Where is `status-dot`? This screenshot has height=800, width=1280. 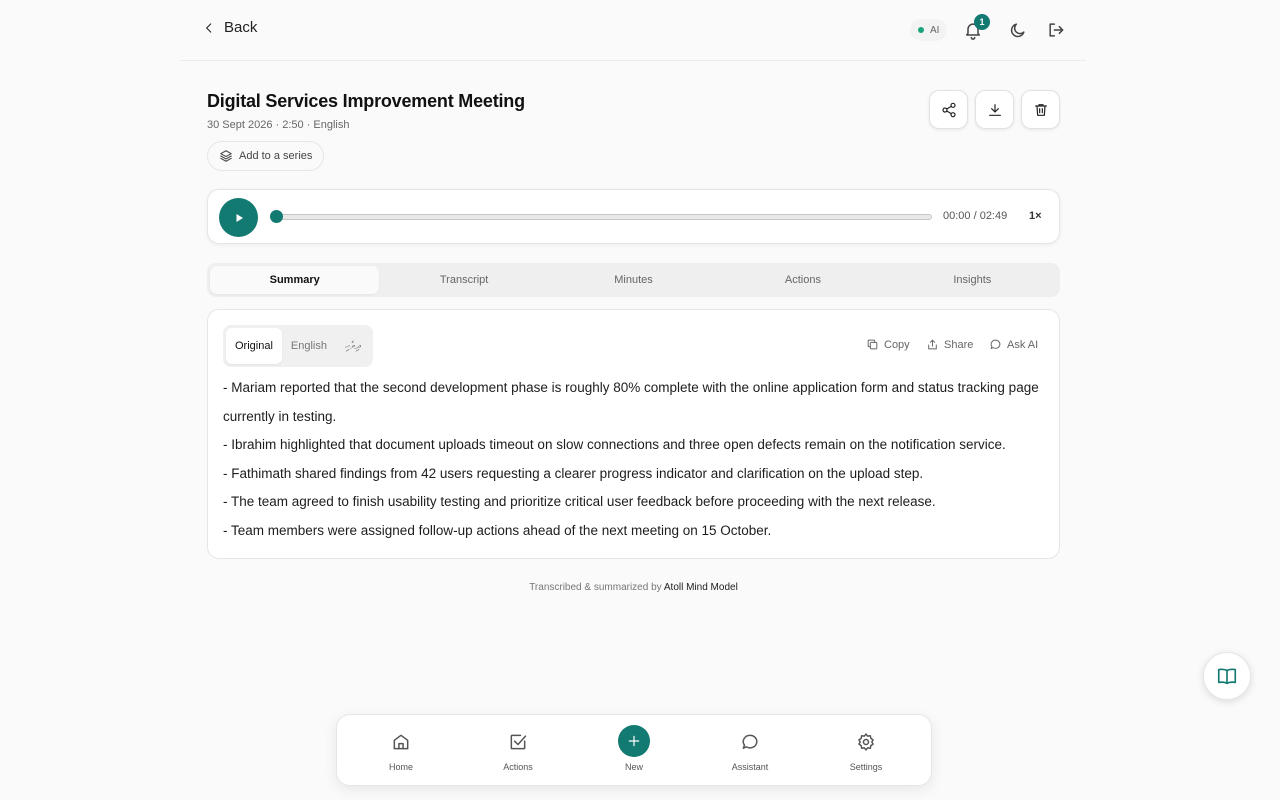 status-dot is located at coordinates (921, 30).